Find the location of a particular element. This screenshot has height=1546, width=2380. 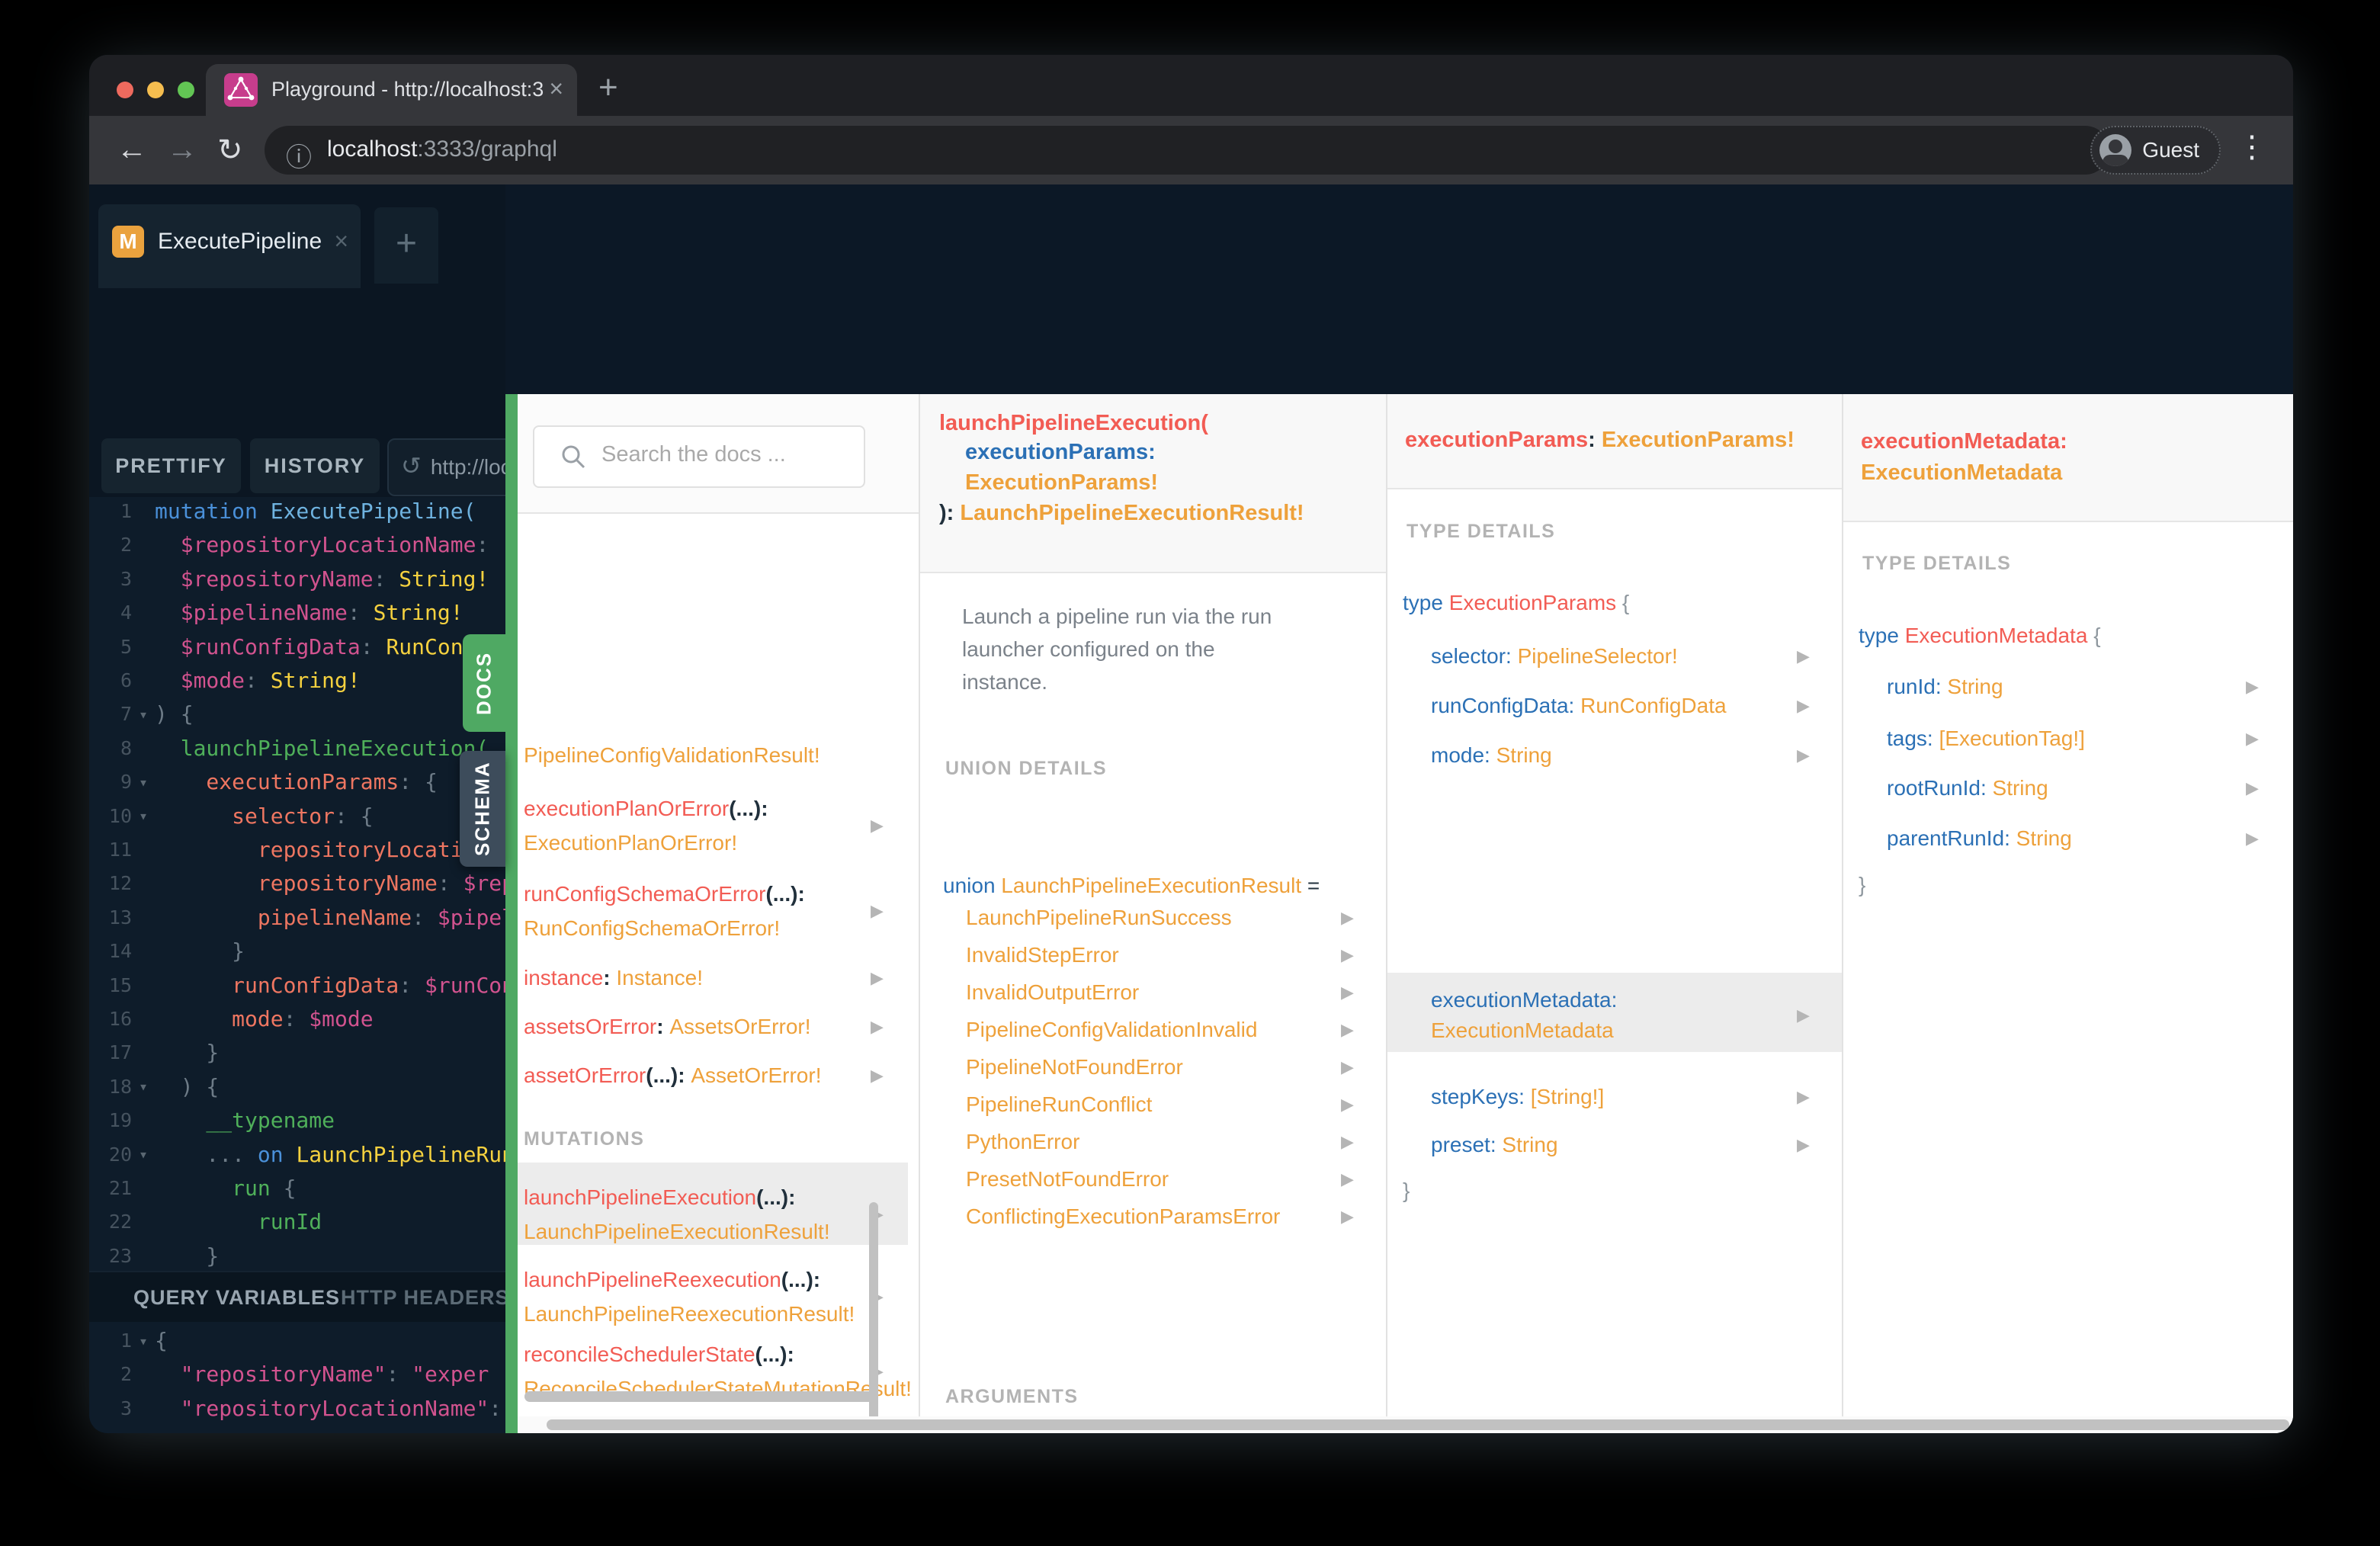

close-playground-tab-icon: × is located at coordinates (341, 241).